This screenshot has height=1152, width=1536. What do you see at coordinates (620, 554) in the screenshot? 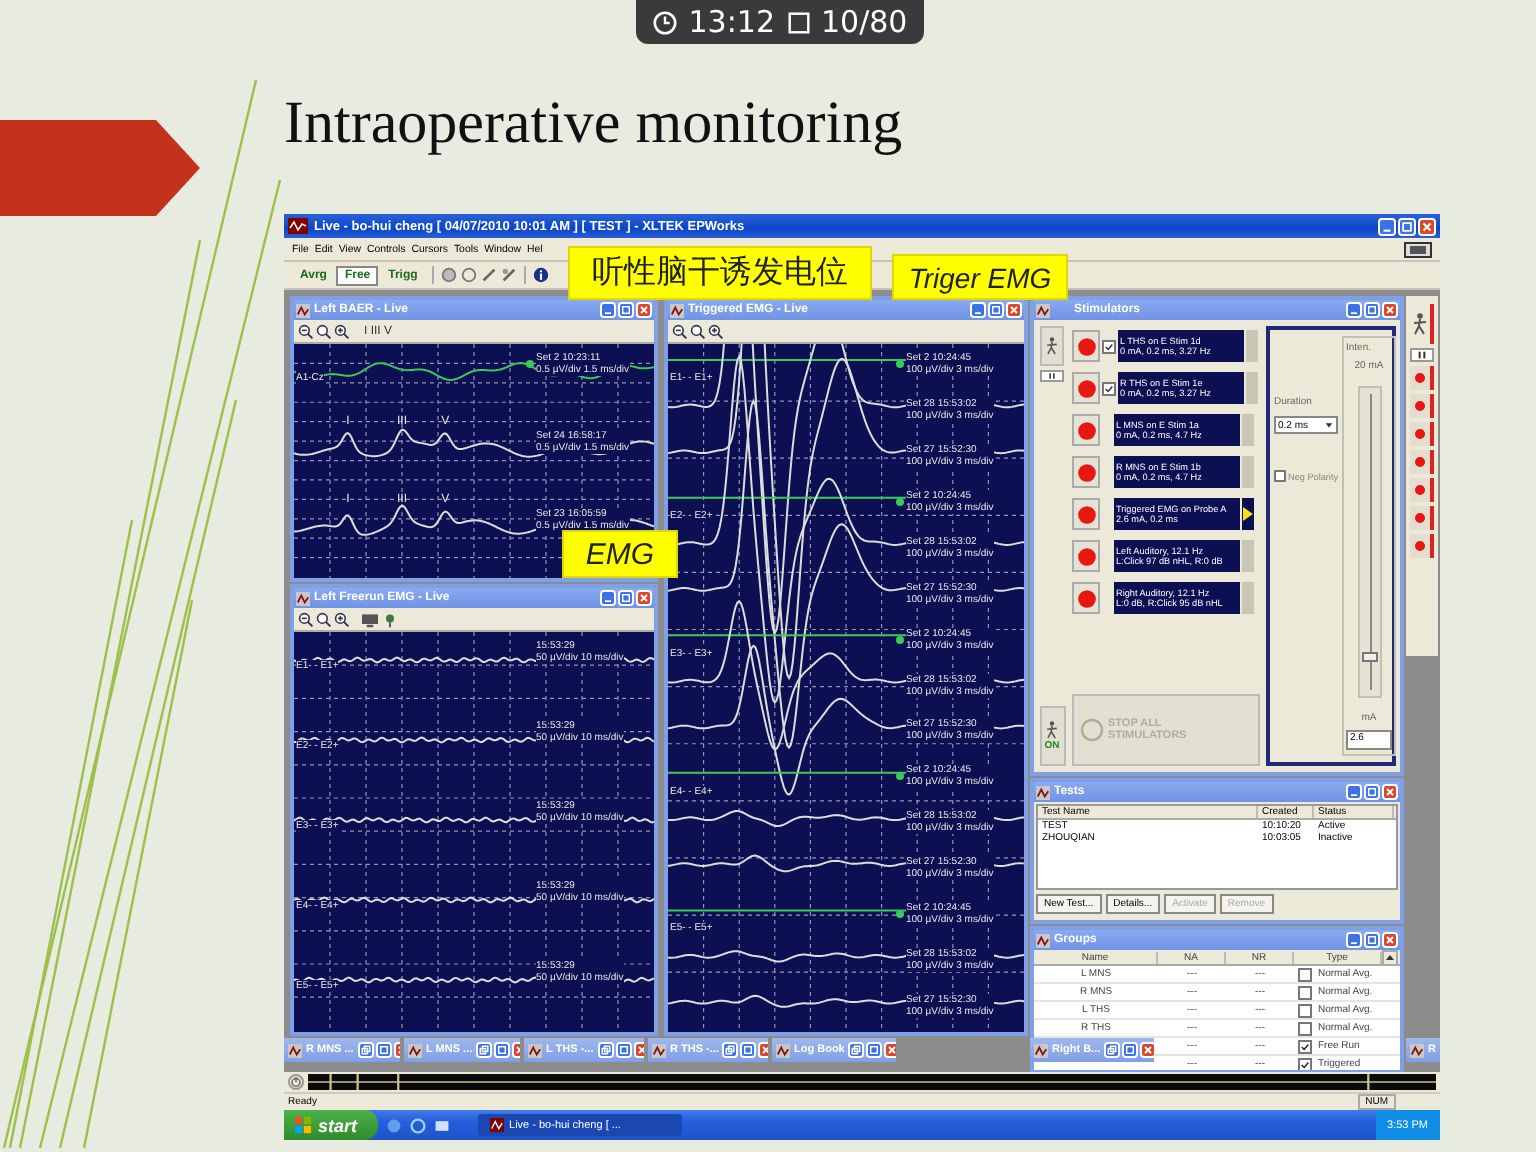
I see `callout-label: EMG` at bounding box center [620, 554].